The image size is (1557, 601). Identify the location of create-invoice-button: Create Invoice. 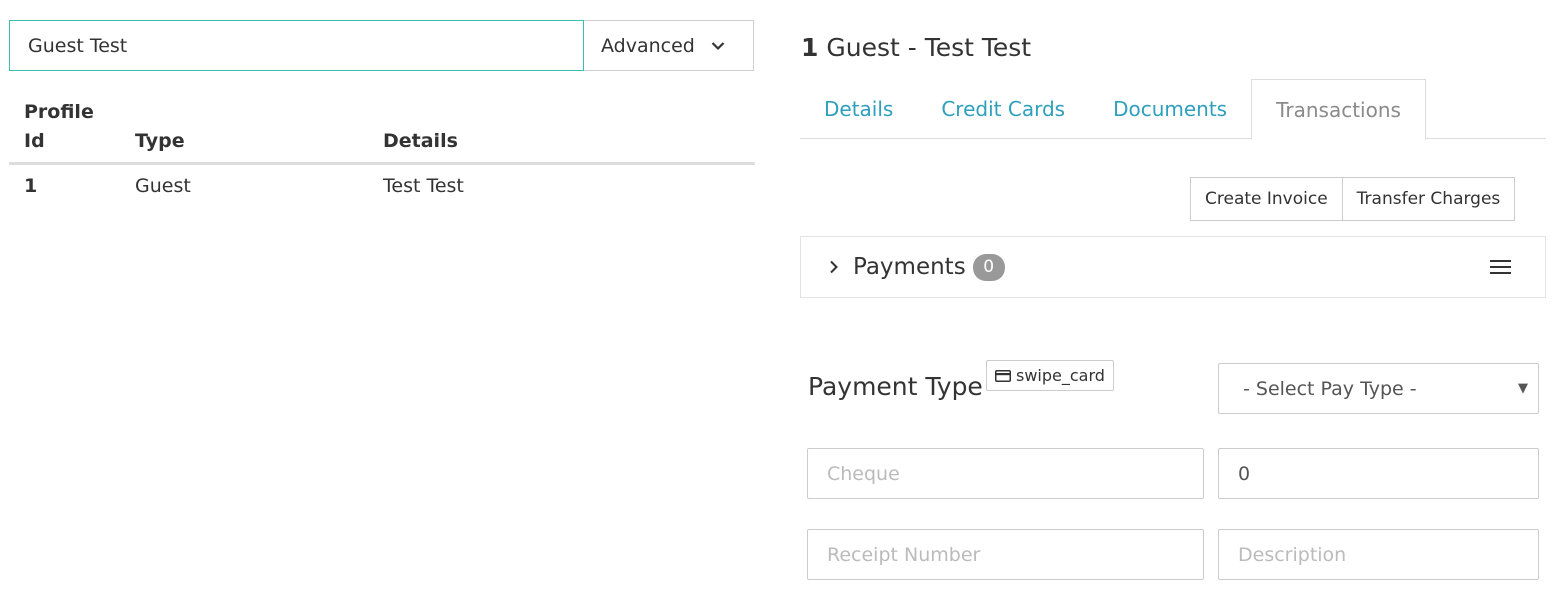
(1266, 199).